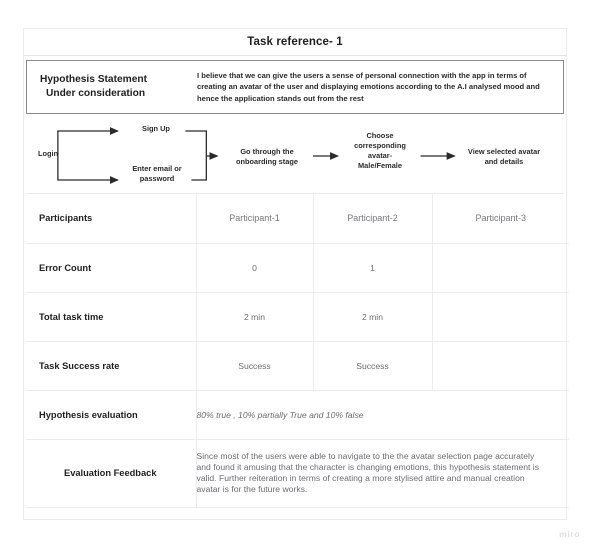 Image resolution: width=592 pixels, height=548 pixels. Describe the element at coordinates (254, 219) in the screenshot. I see `cell-participants-1: Participant-1` at that location.